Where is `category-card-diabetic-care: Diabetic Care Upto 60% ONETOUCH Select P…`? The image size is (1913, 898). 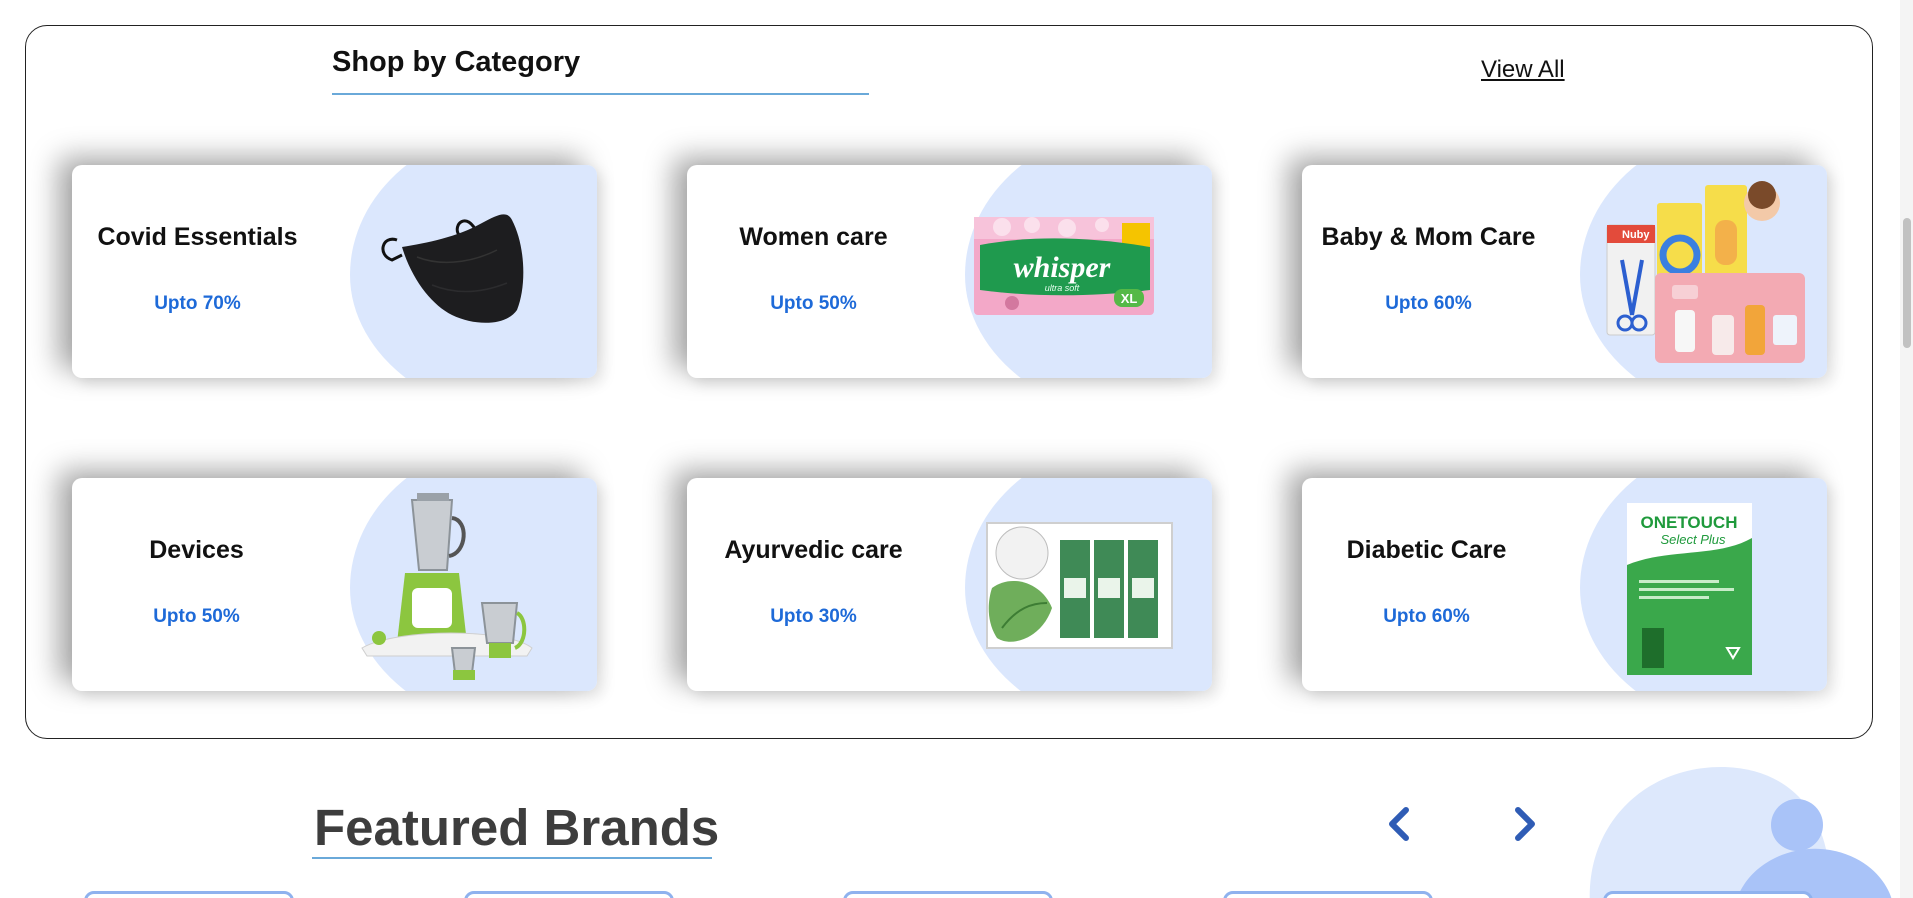 category-card-diabetic-care: Diabetic Care Upto 60% ONETOUCH Select P… is located at coordinates (1564, 584).